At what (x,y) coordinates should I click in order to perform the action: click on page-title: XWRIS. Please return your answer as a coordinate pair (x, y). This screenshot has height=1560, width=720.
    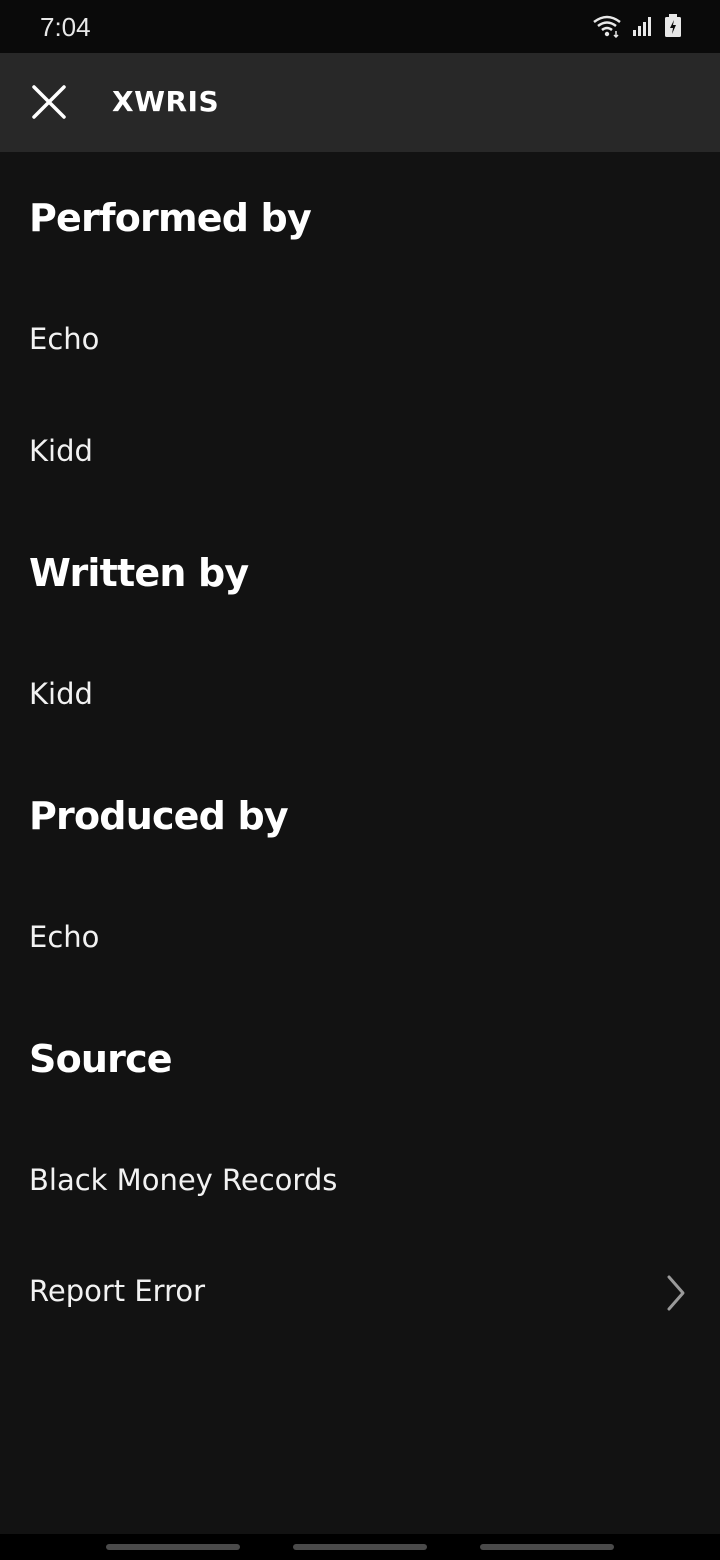
    Looking at the image, I should click on (166, 101).